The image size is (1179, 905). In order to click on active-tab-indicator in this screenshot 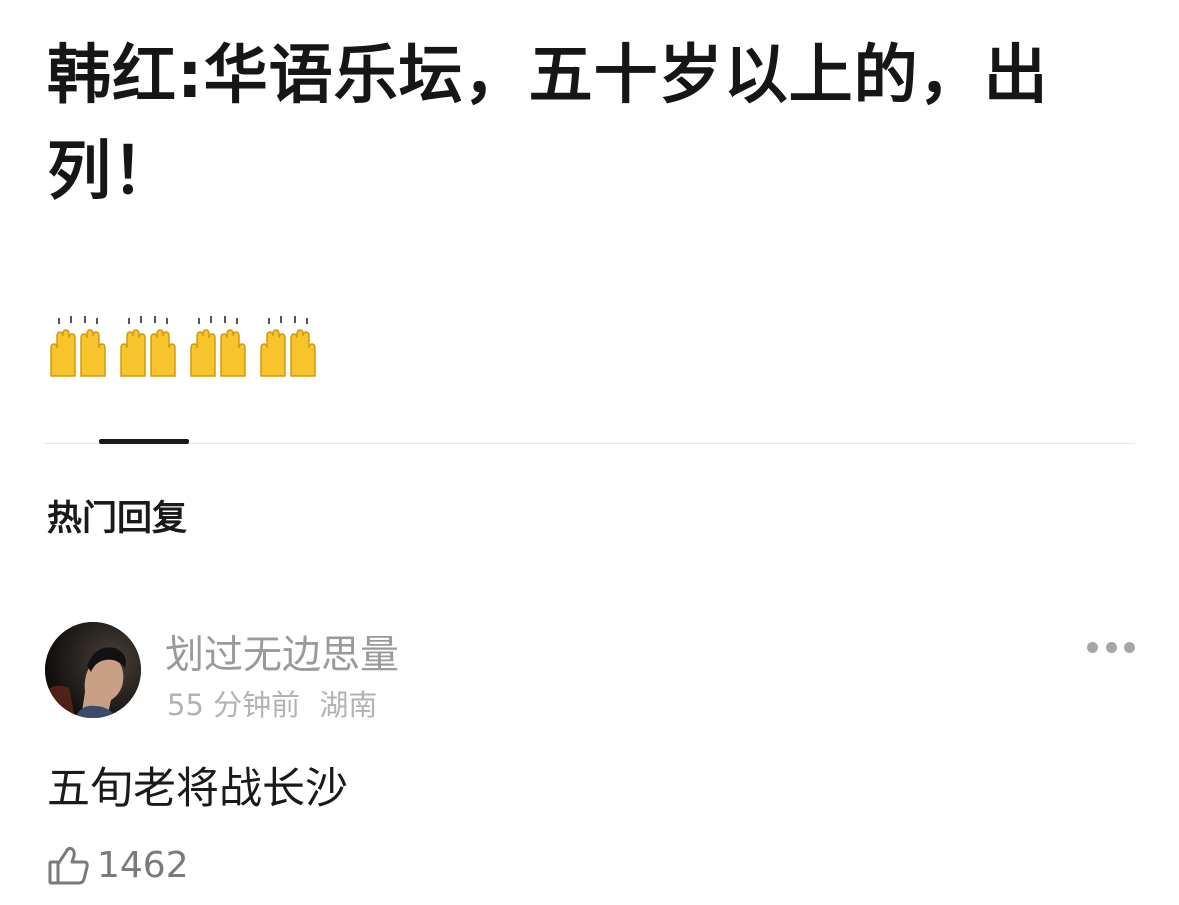, I will do `click(144, 441)`.